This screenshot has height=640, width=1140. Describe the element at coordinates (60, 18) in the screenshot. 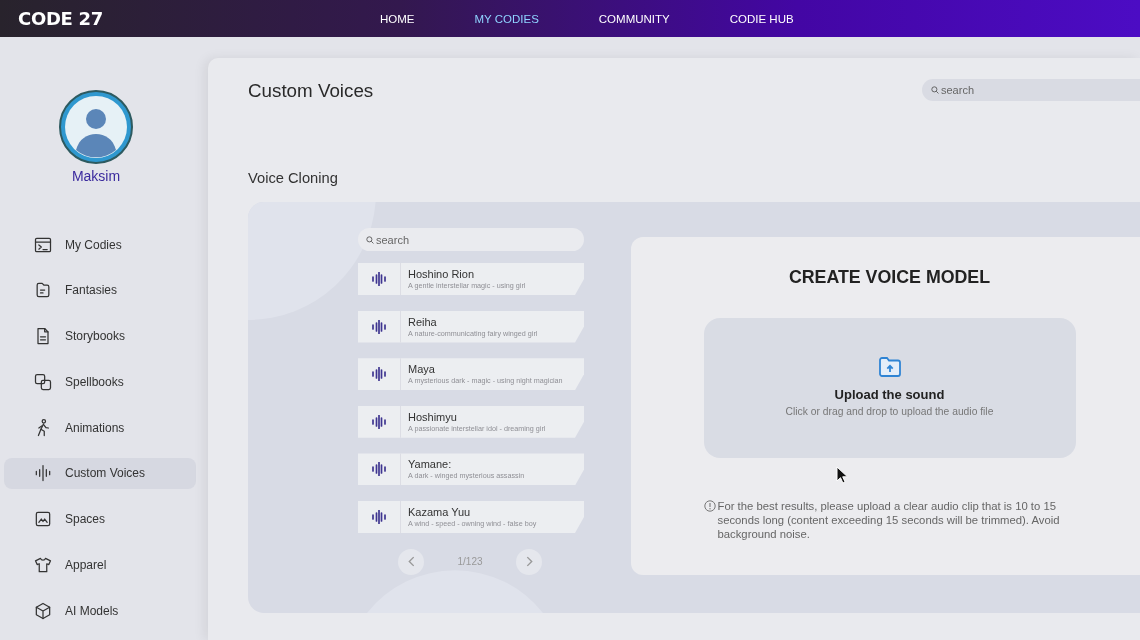

I see `logo: CODE 27` at that location.